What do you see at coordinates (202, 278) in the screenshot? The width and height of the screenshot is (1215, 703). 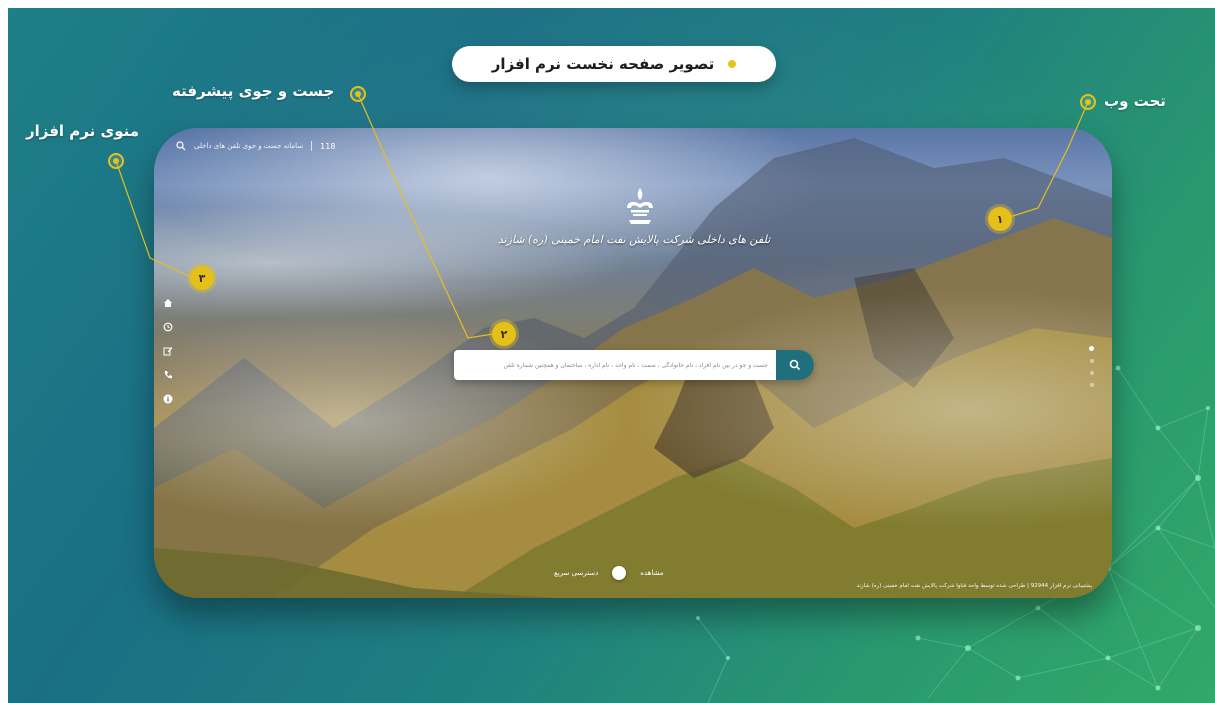 I see `callout-badge-3: ۳` at bounding box center [202, 278].